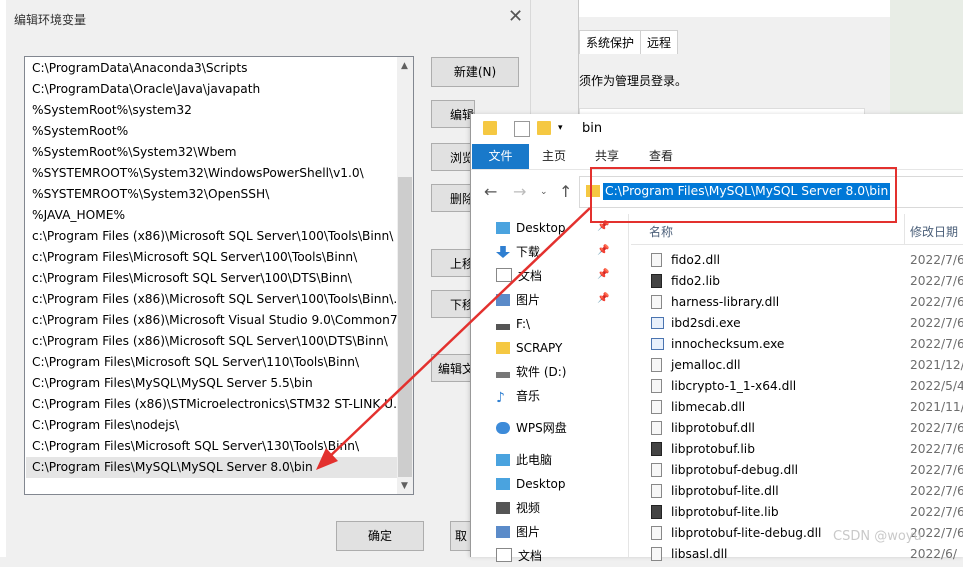 This screenshot has height=567, width=963. Describe the element at coordinates (214, 131) in the screenshot. I see `list-item: %SystemRoot%` at that location.